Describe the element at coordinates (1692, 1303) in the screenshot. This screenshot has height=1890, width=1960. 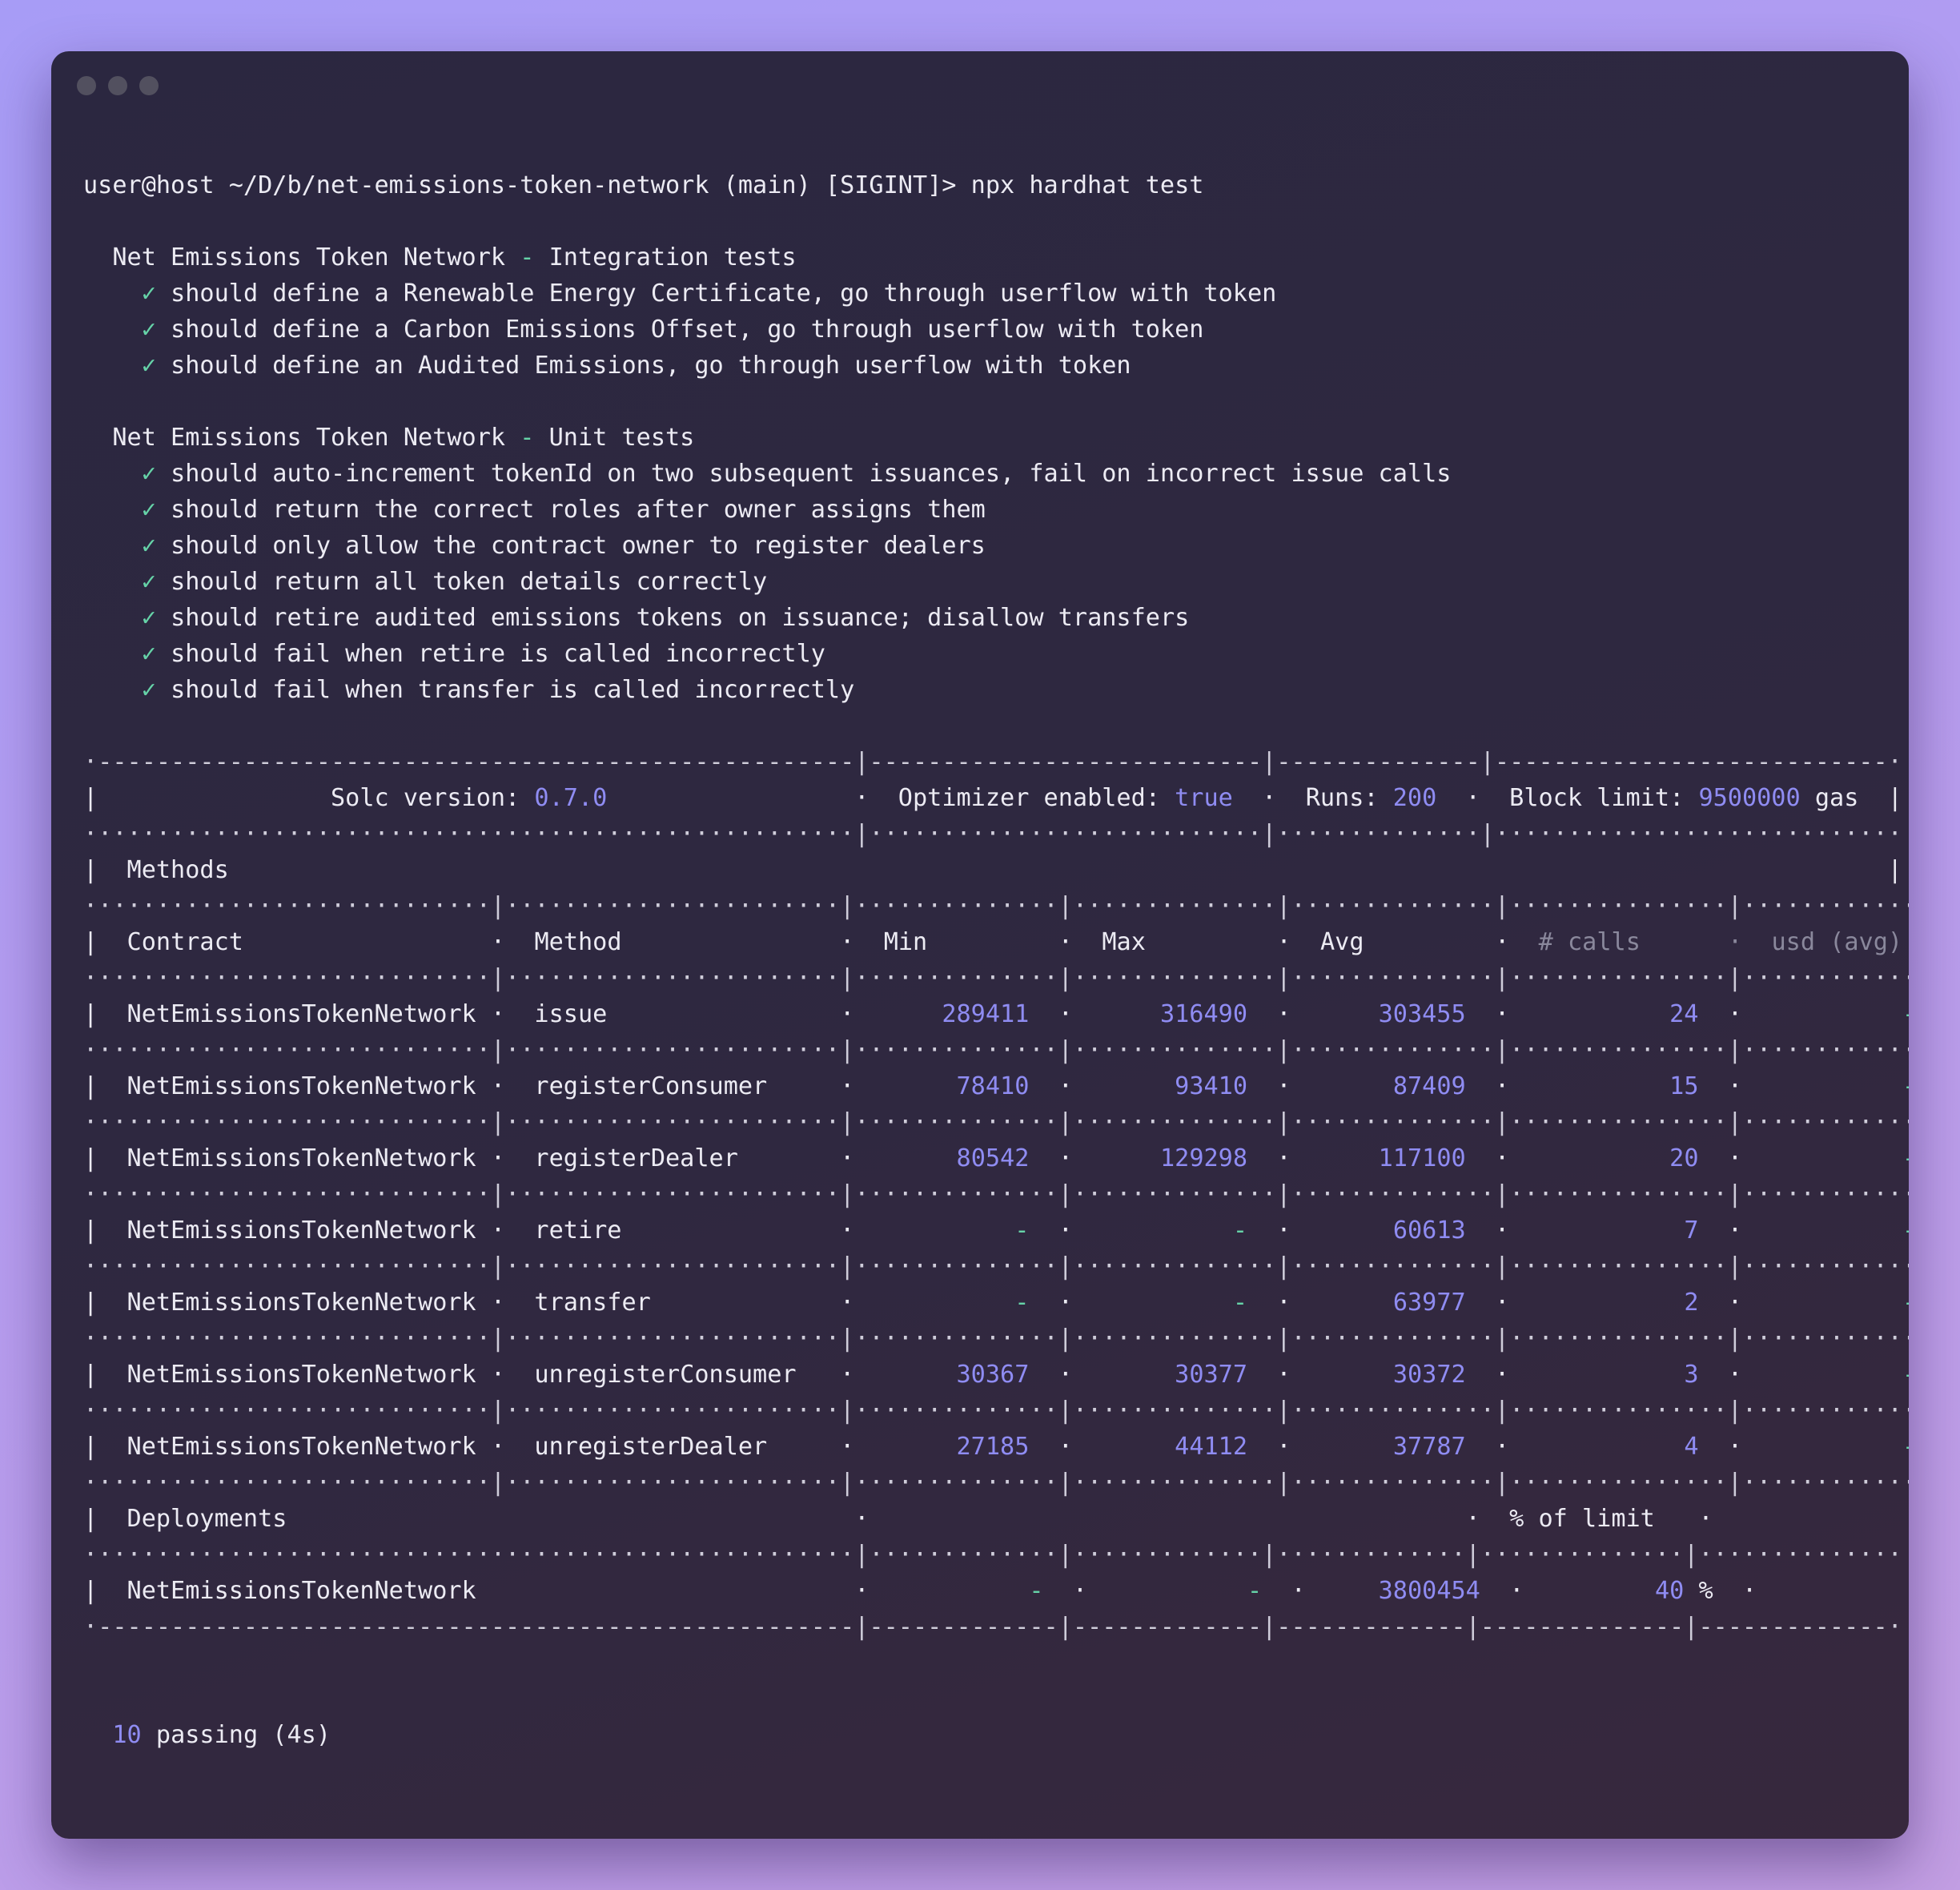
I see `call-count: 2` at that location.